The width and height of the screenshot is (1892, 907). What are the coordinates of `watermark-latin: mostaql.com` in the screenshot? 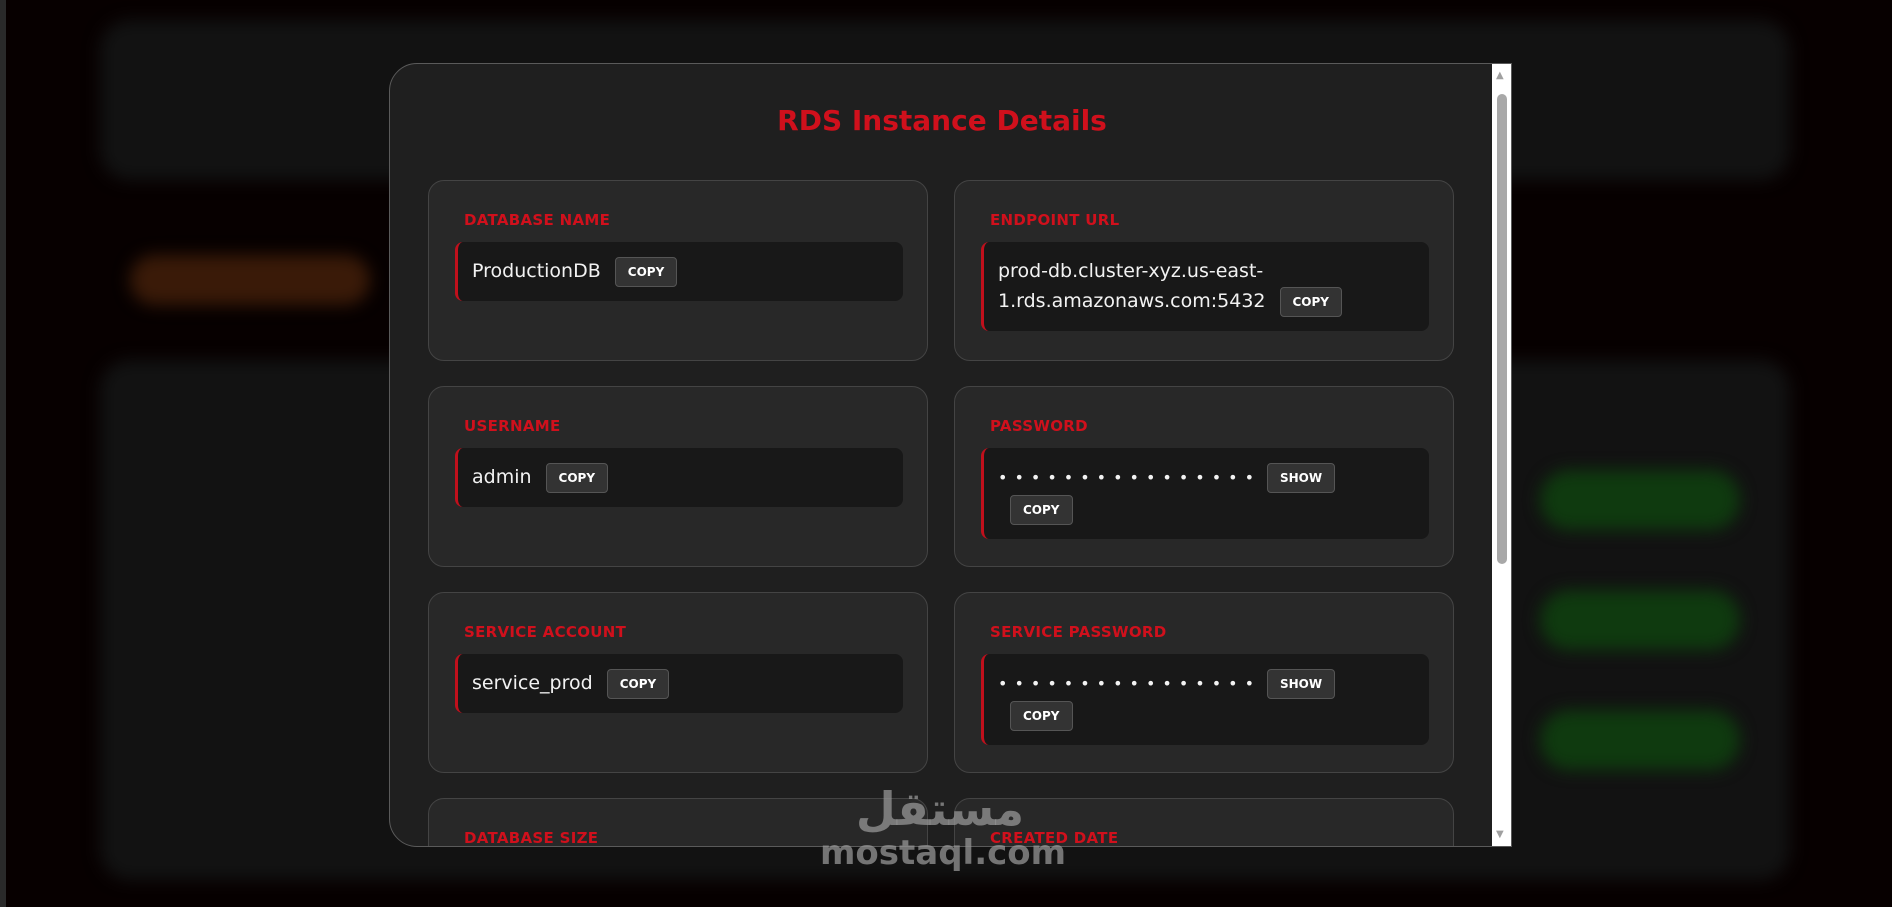 It's located at (943, 853).